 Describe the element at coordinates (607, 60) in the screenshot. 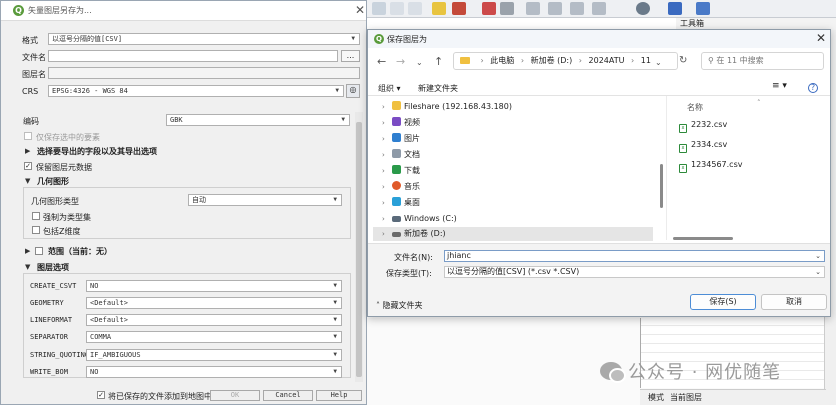

I see `breadcrumb-item: 2024ATU` at that location.